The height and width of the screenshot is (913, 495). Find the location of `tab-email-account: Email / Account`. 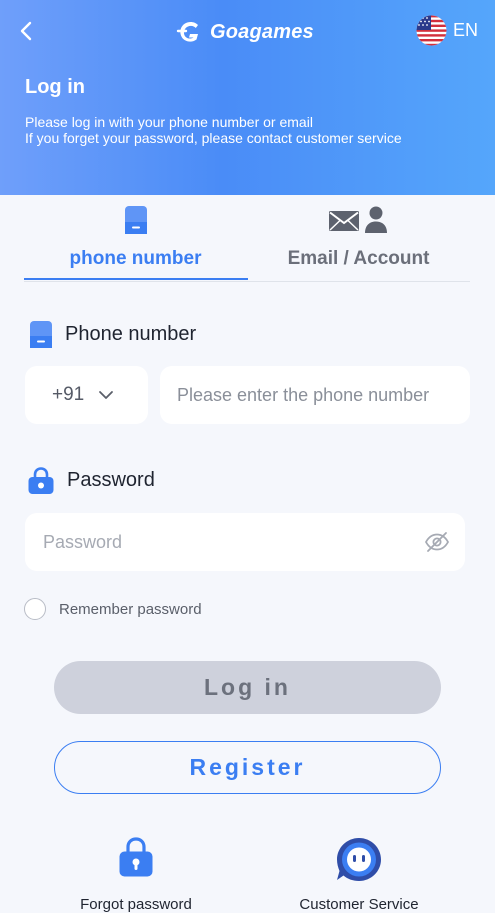

tab-email-account: Email / Account is located at coordinates (358, 237).